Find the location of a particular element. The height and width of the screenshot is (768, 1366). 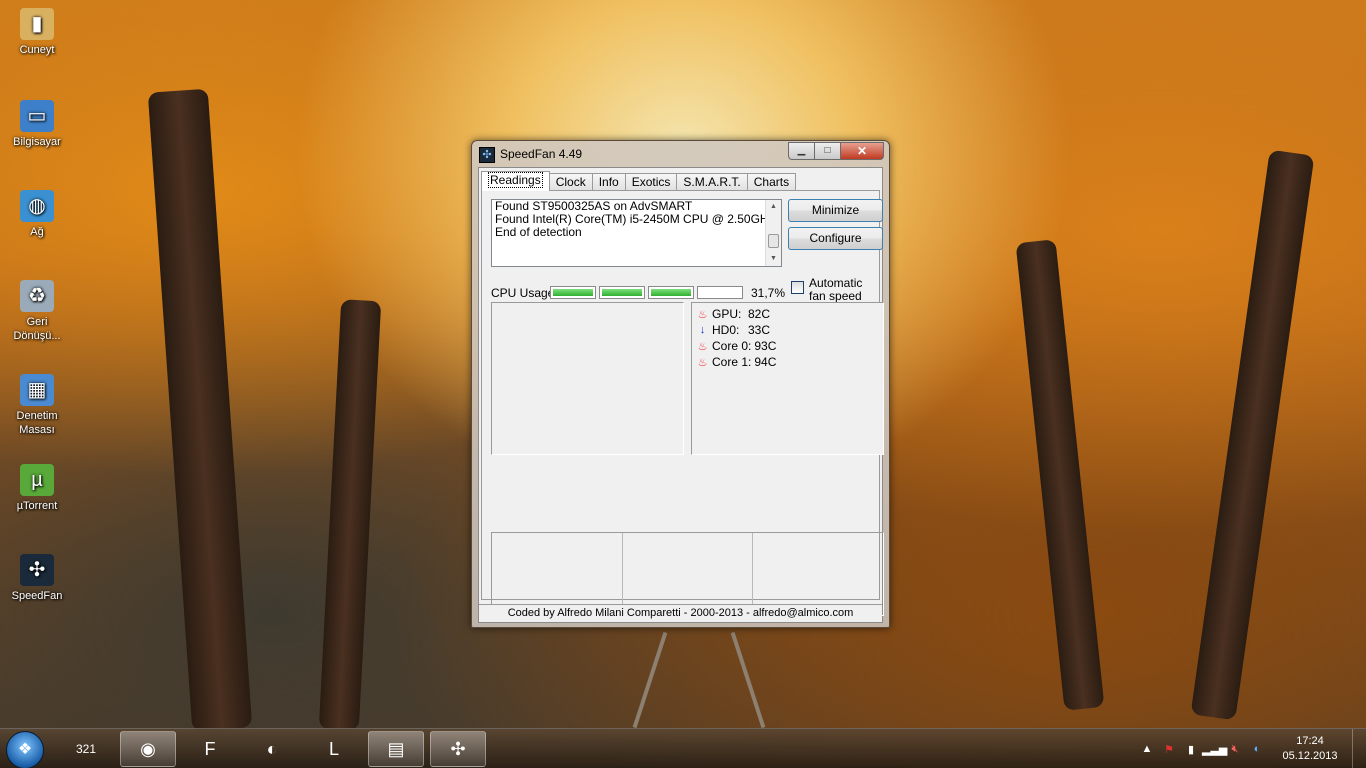

desktop-icon: µ µTorrent is located at coordinates (37, 488).